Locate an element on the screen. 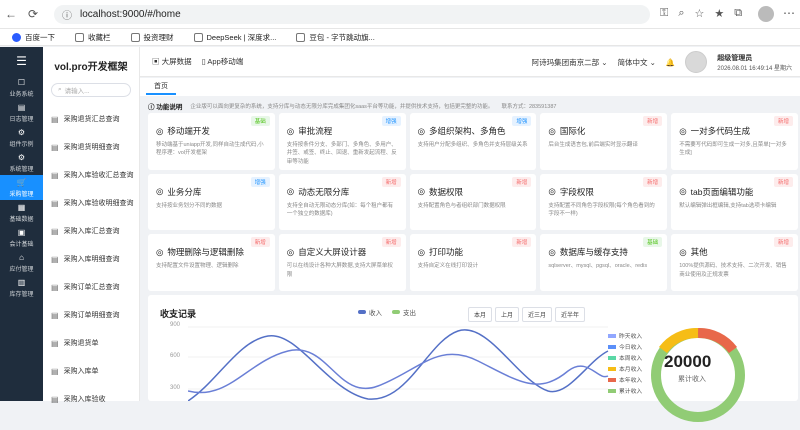 The height and width of the screenshot is (430, 800). language-select: 简体中文 ⌄ is located at coordinates (637, 62).